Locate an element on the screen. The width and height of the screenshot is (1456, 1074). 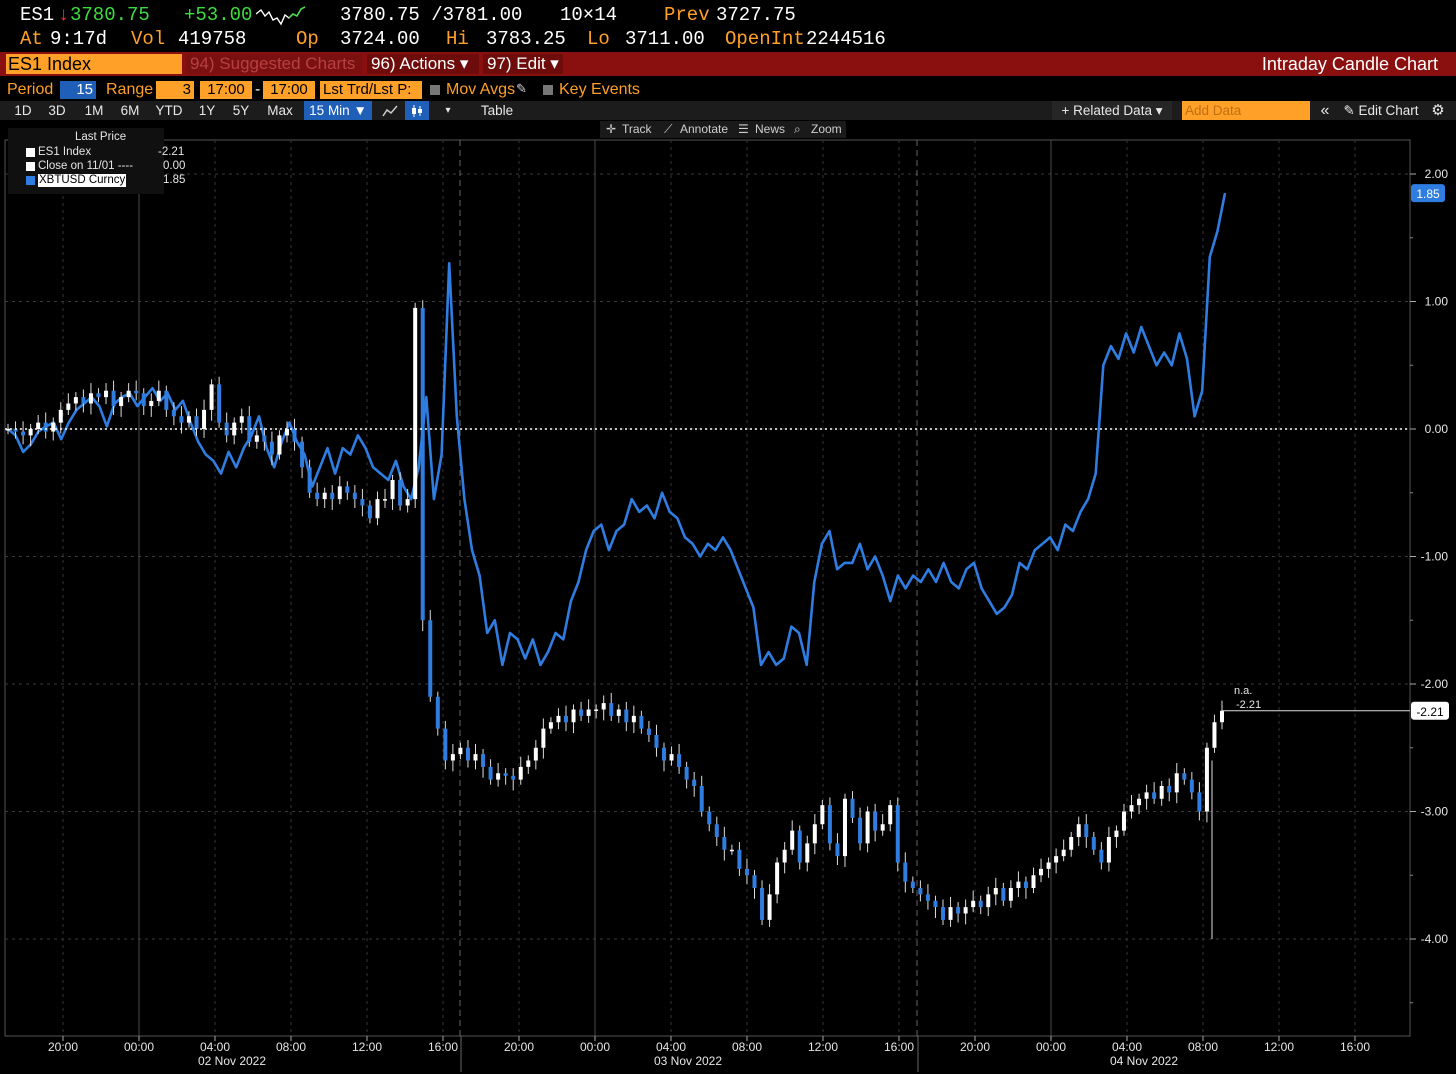
legend-value-close: 0.00 is located at coordinates (174, 166).